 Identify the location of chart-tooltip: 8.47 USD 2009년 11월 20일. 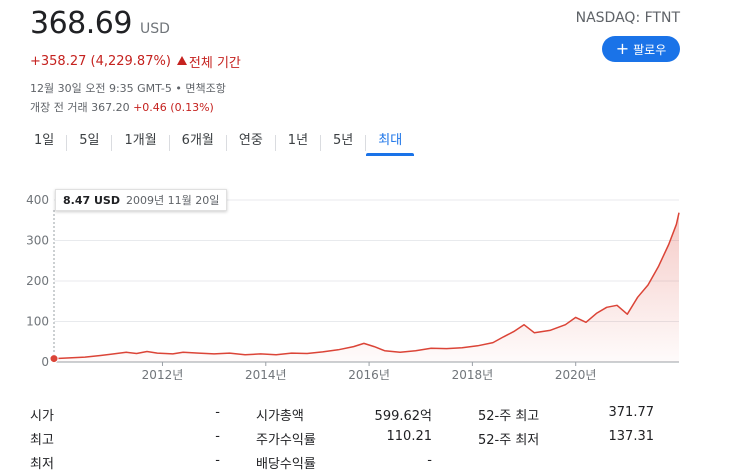
(141, 200).